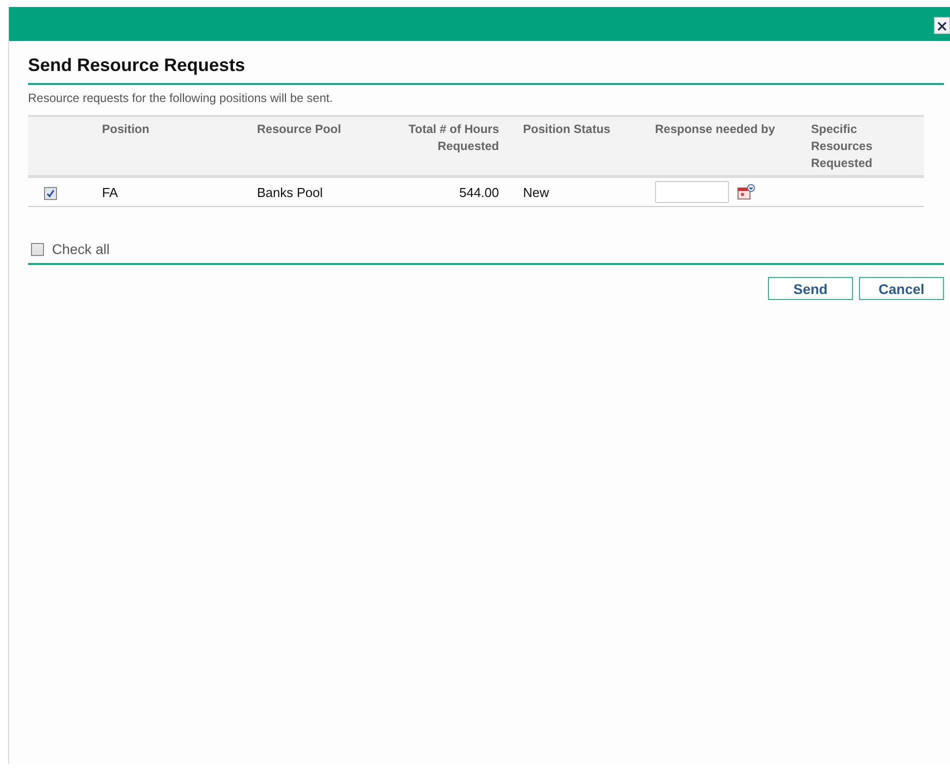  What do you see at coordinates (137, 66) in the screenshot?
I see `dialog-title: Send Resource Requests` at bounding box center [137, 66].